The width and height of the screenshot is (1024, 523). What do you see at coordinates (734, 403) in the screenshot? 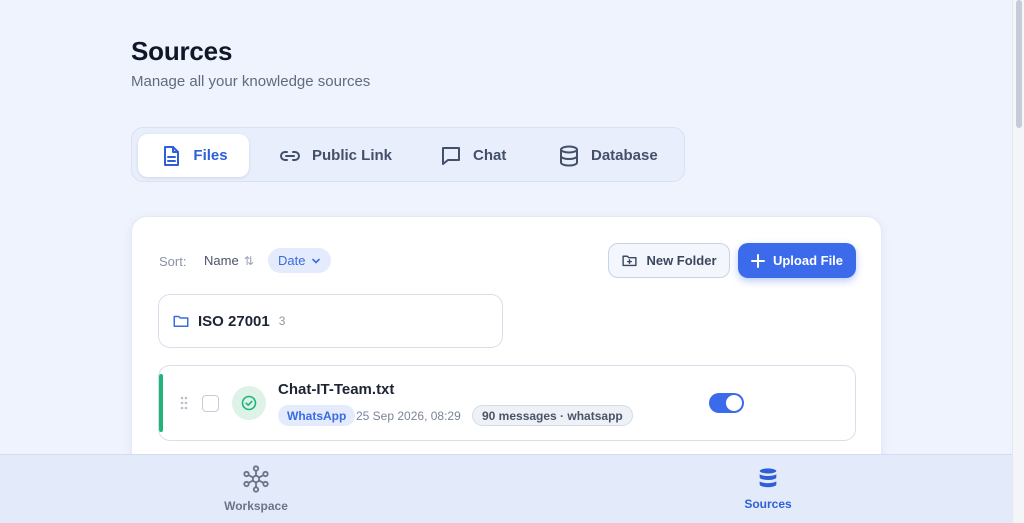
I see `toggle-knob` at bounding box center [734, 403].